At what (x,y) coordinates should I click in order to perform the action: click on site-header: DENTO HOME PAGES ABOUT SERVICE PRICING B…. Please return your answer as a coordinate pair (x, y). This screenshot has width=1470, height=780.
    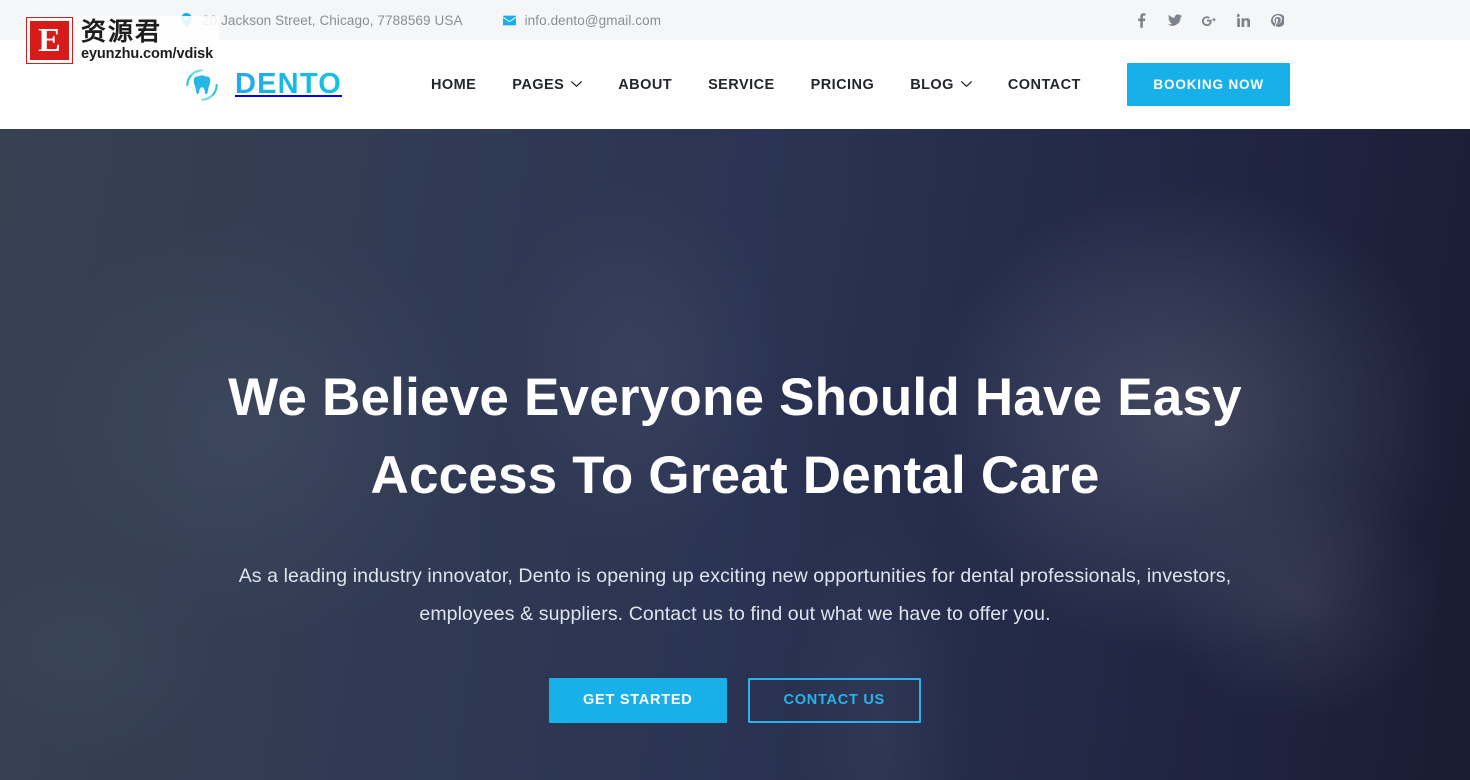
    Looking at the image, I should click on (735, 84).